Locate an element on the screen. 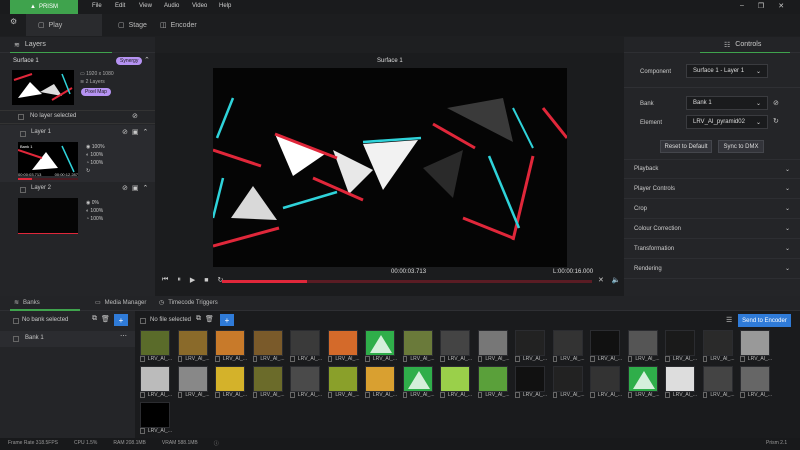 This screenshot has height=450, width=800. info-icon: ⓘ is located at coordinates (216, 443).